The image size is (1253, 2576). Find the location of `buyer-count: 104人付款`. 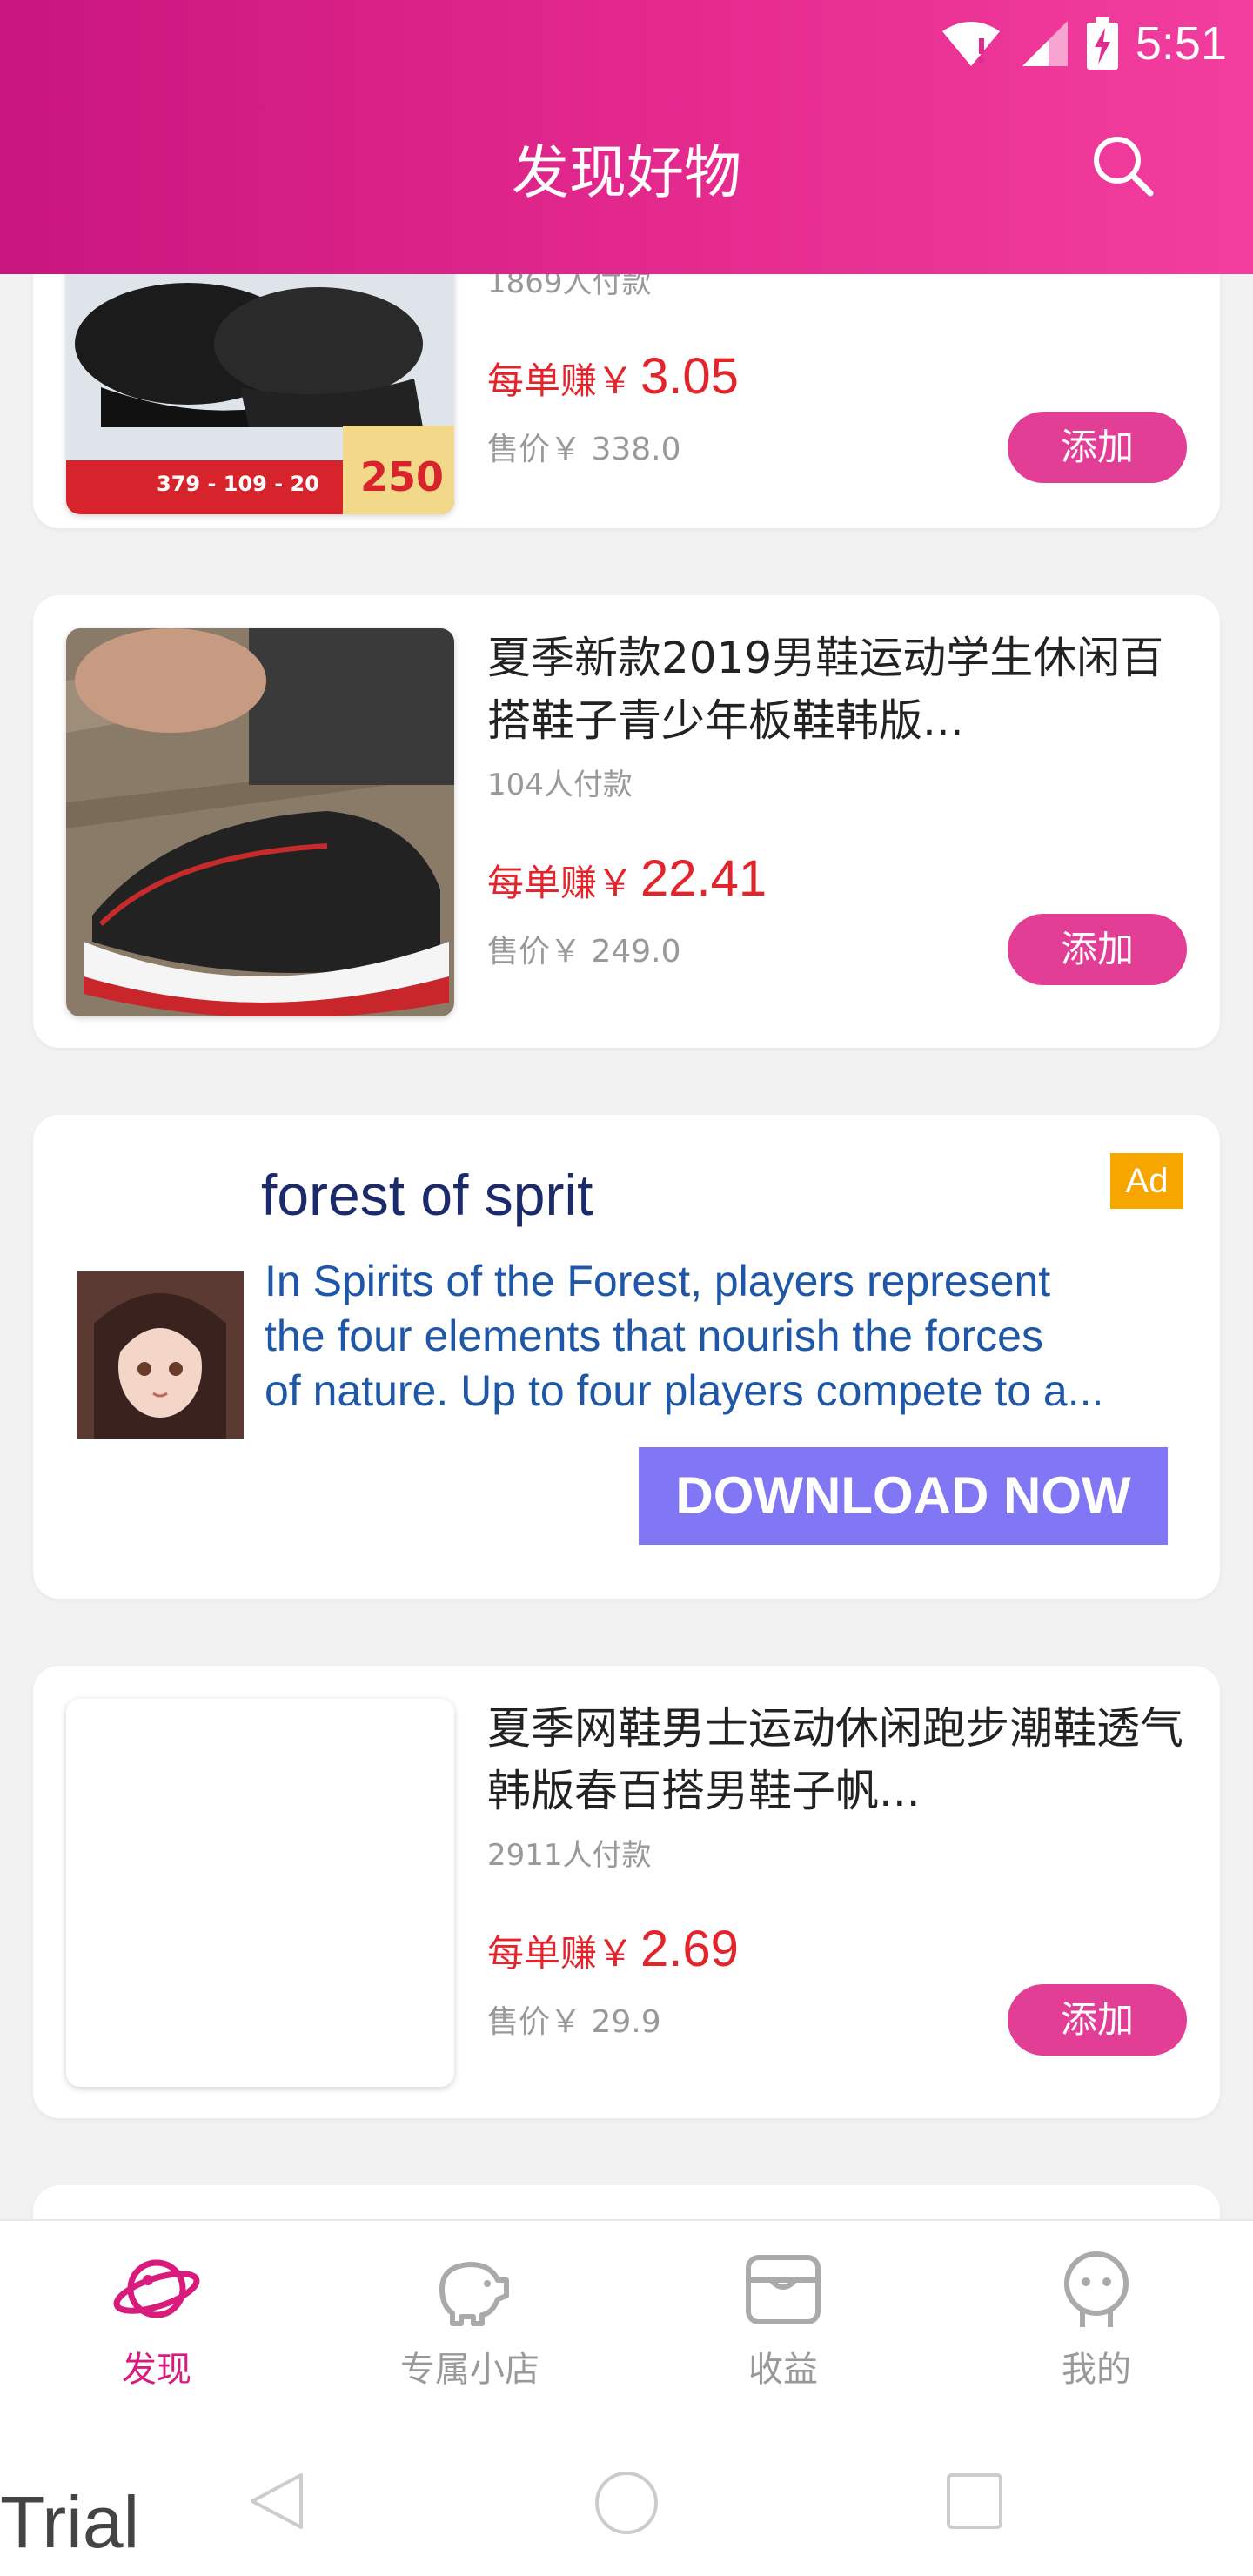

buyer-count: 104人付款 is located at coordinates (560, 785).